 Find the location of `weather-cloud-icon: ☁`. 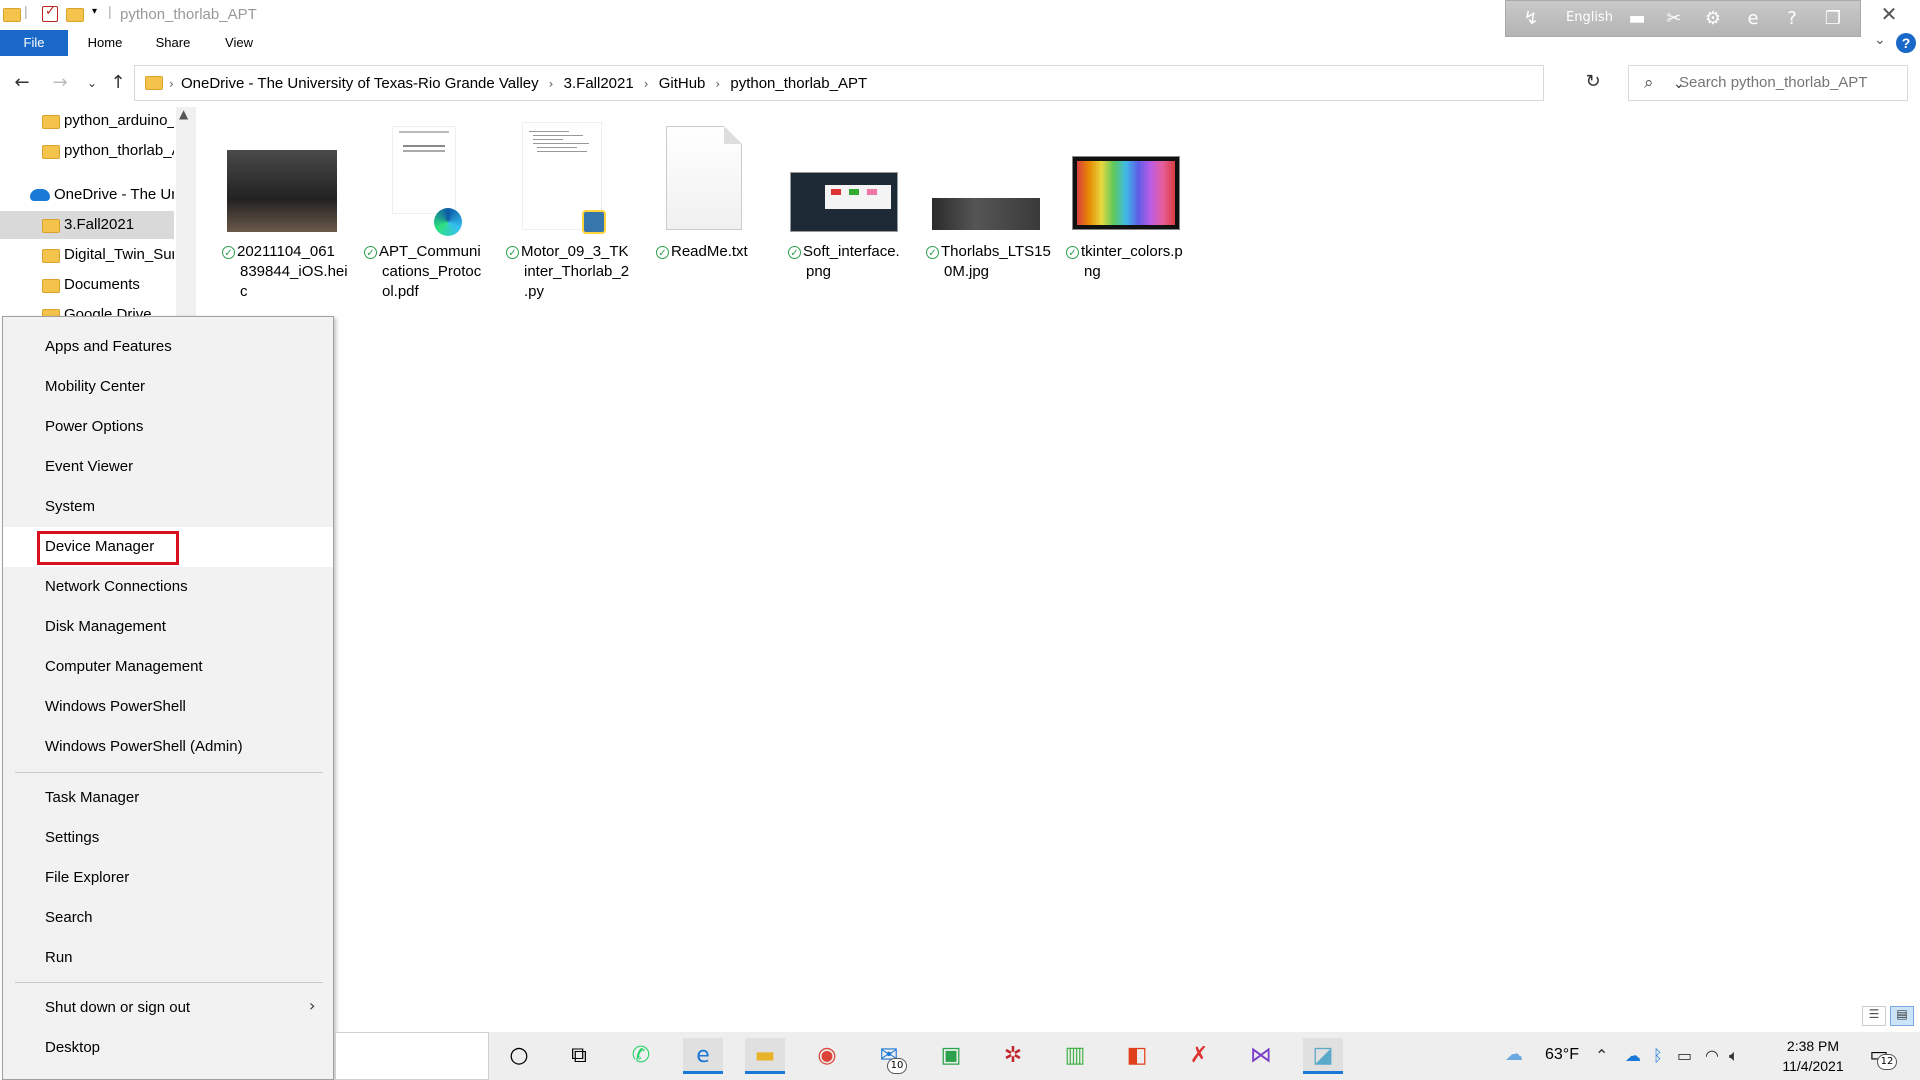

weather-cloud-icon: ☁ is located at coordinates (1514, 1054).